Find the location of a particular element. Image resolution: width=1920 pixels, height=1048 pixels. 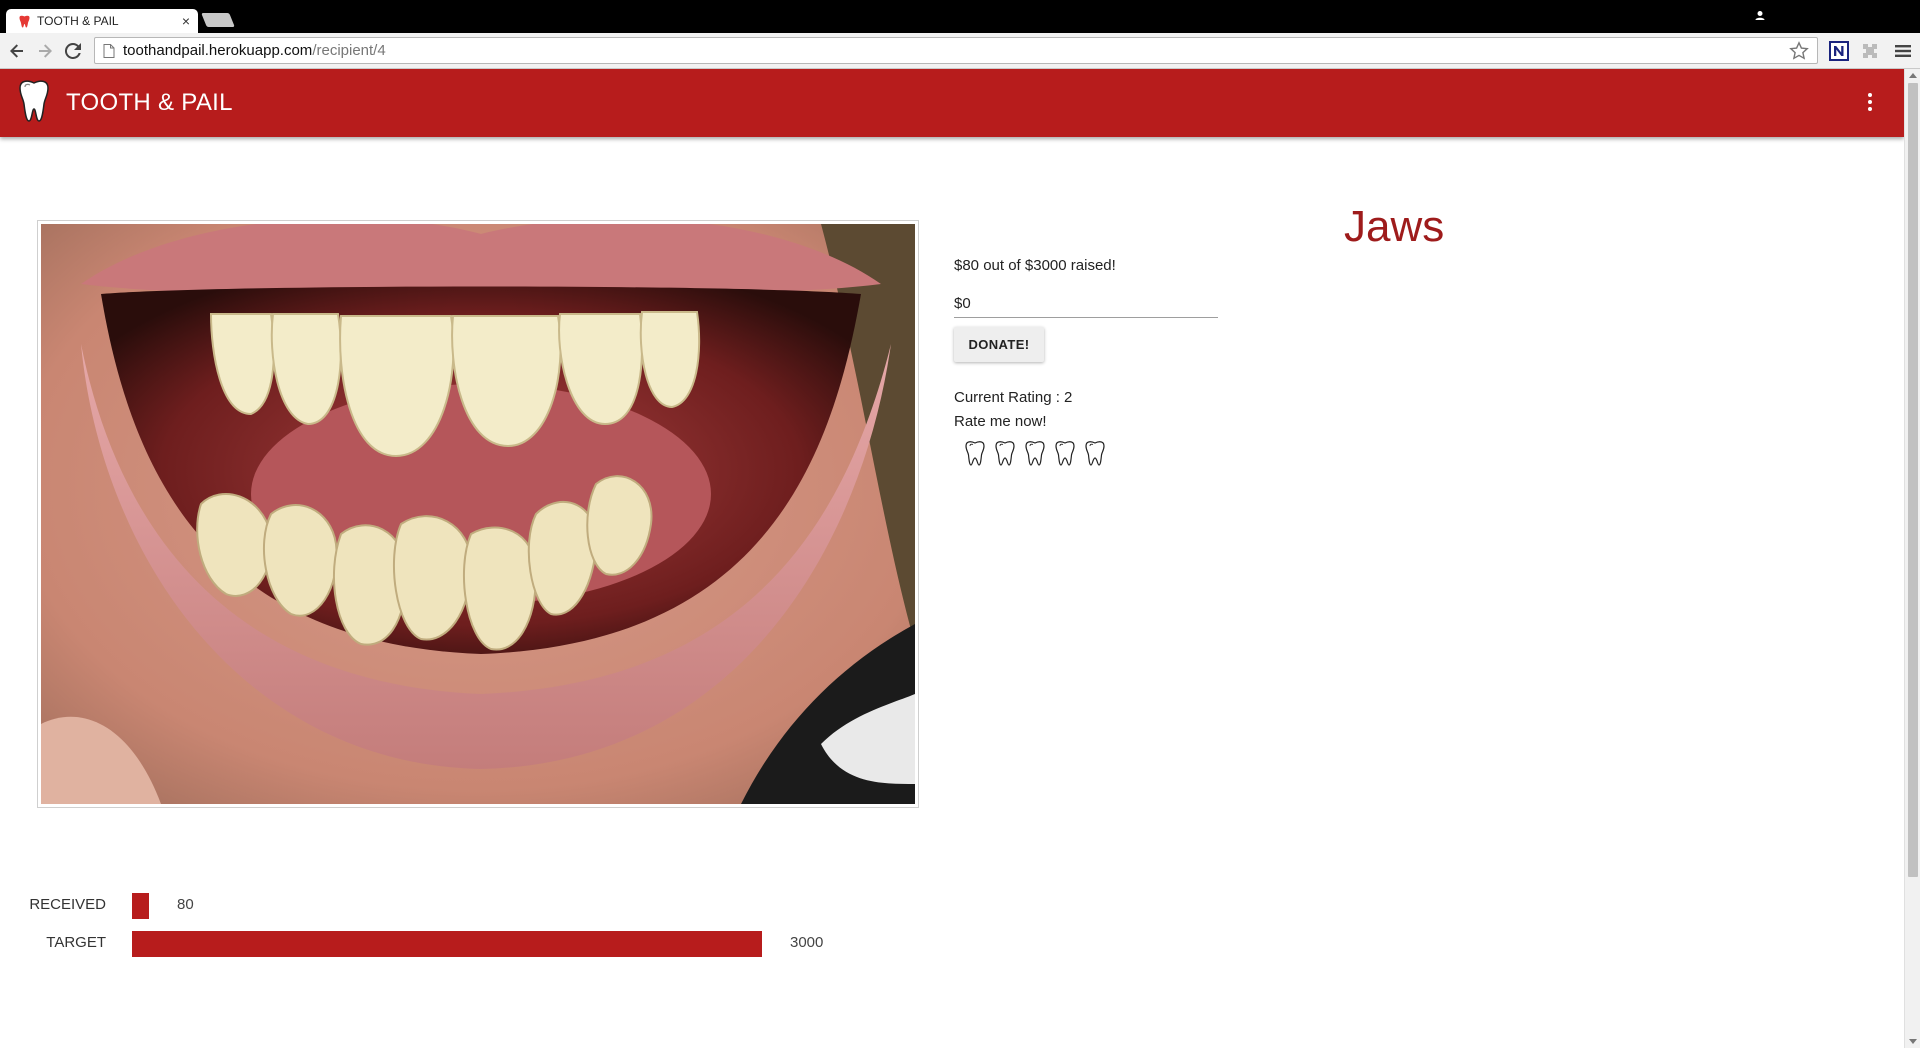

tab-strip: TOOTH & PAIL × is located at coordinates (960, 16).